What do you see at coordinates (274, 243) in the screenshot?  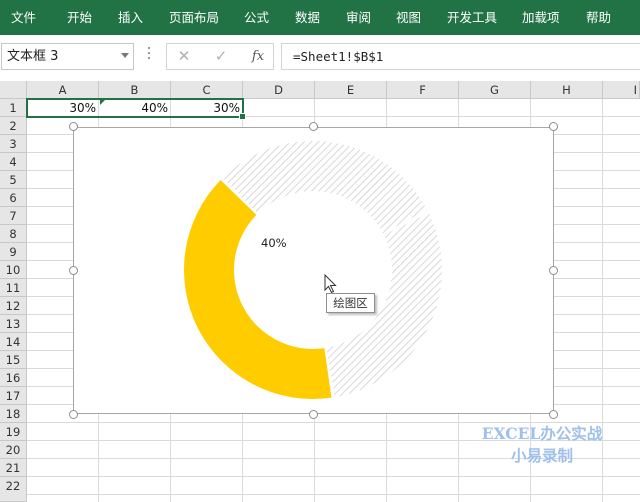 I see `data-label: 40%` at bounding box center [274, 243].